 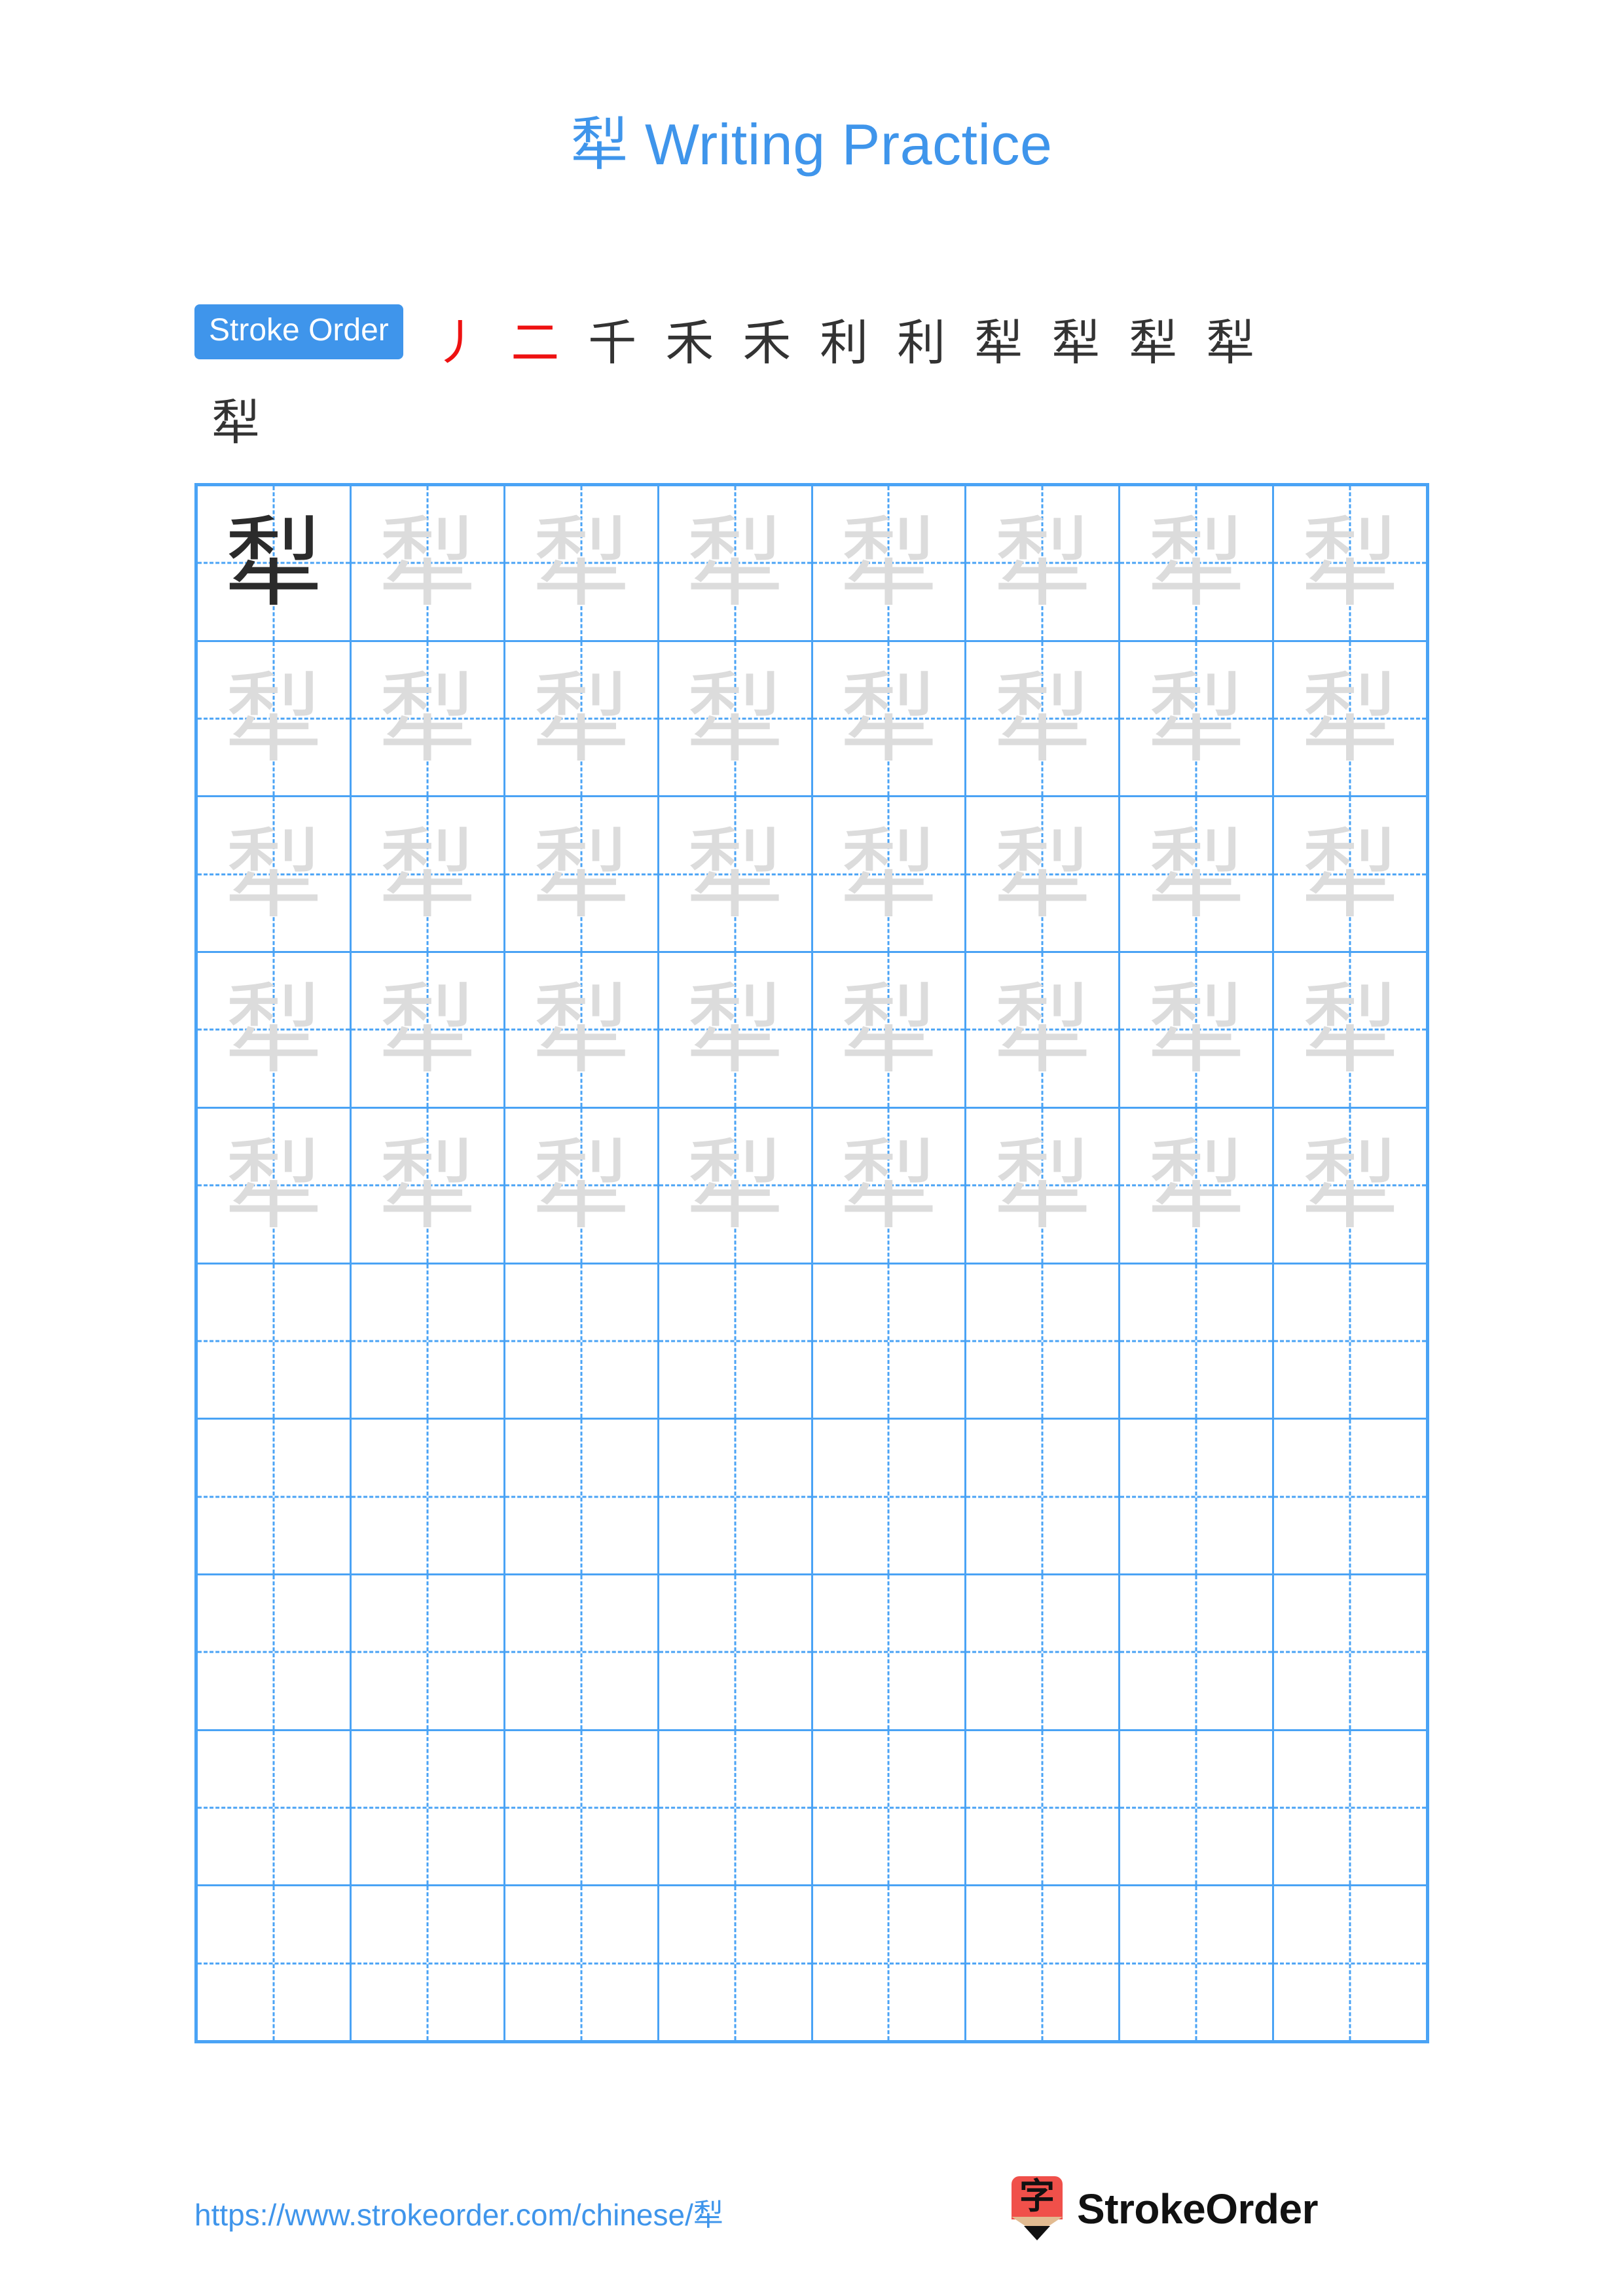 I want to click on practice-cell-r1-c2: 犁, so click(x=428, y=563).